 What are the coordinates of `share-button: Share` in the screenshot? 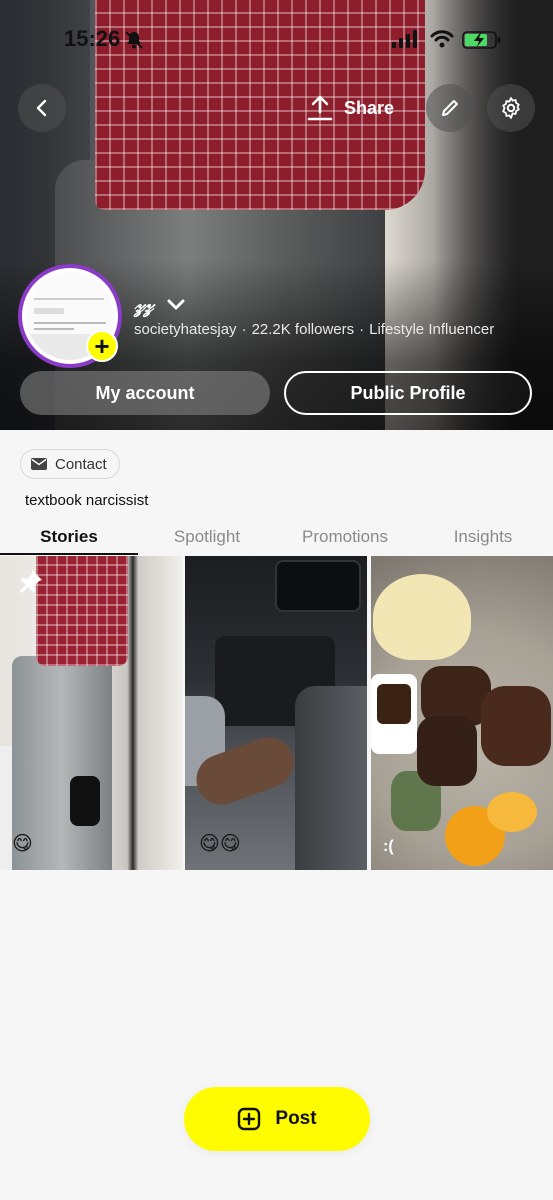 It's located at (350, 108).